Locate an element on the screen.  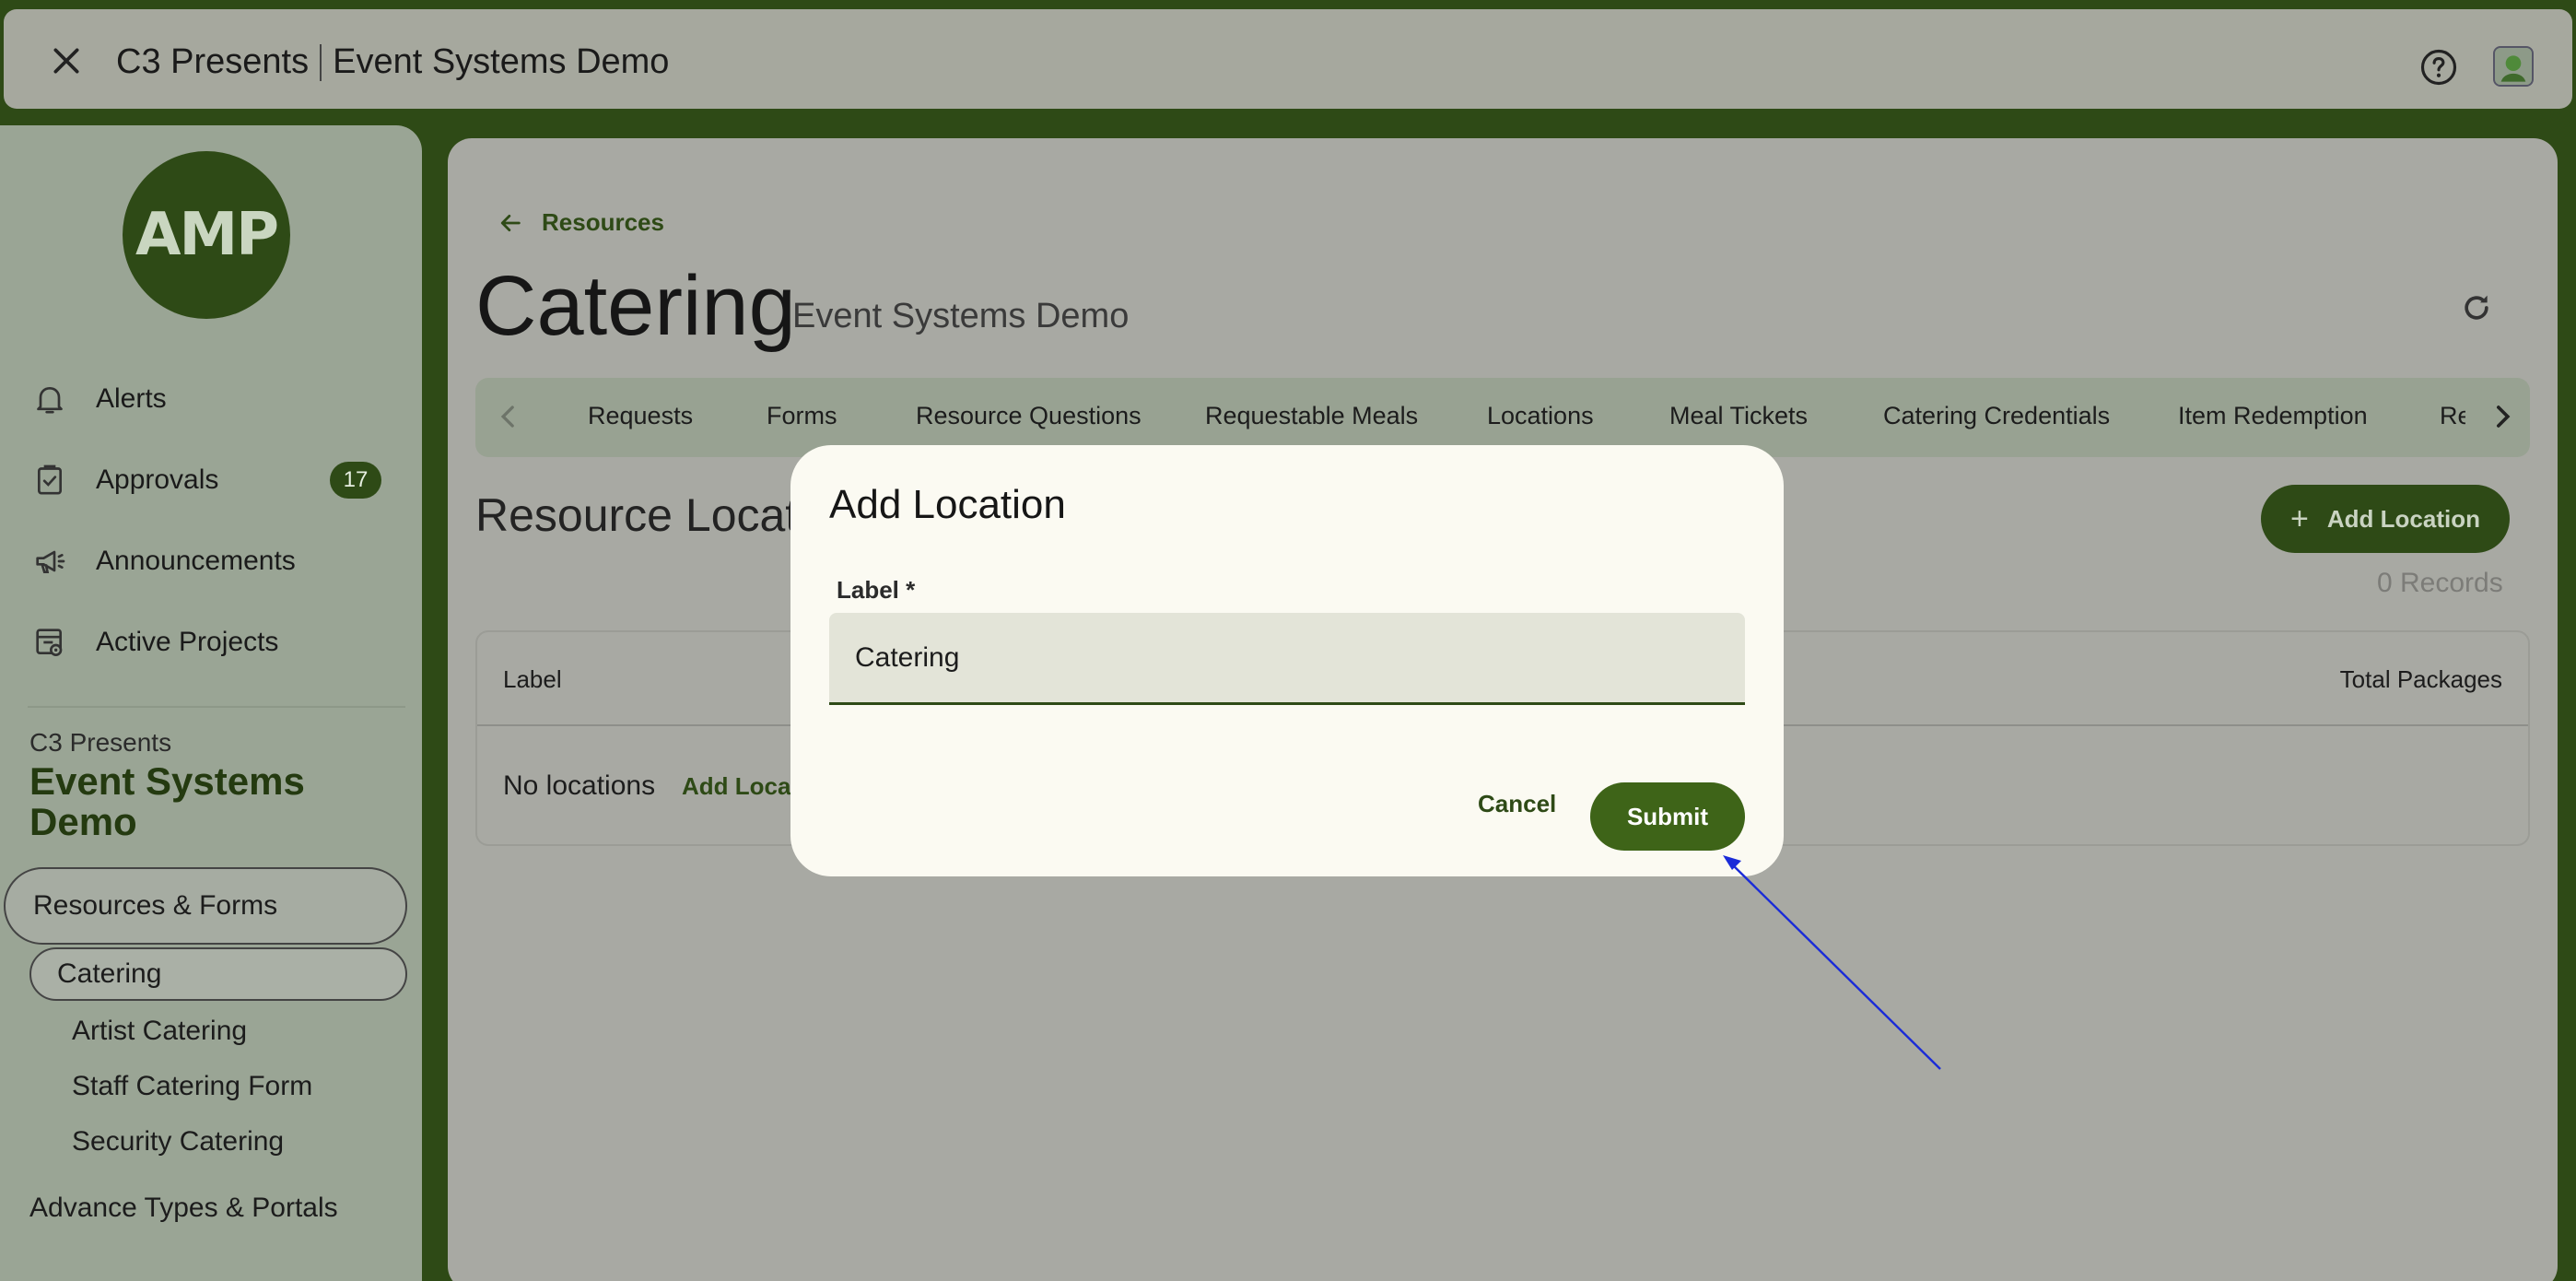
logo-text: AMP is located at coordinates (207, 235).